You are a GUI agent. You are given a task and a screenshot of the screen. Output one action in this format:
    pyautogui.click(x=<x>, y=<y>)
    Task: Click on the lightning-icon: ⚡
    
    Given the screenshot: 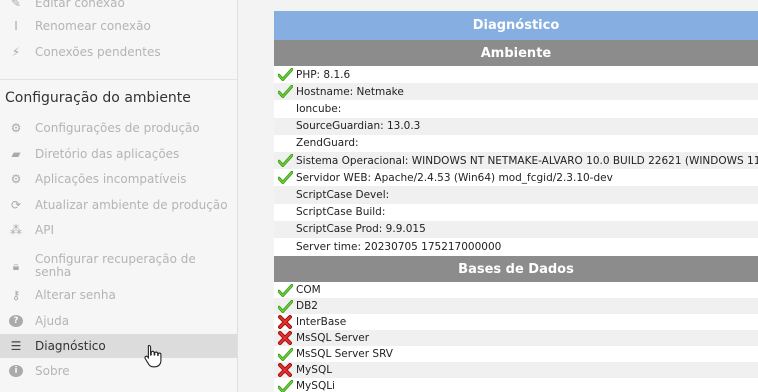 What is the action you would take?
    pyautogui.click(x=16, y=52)
    